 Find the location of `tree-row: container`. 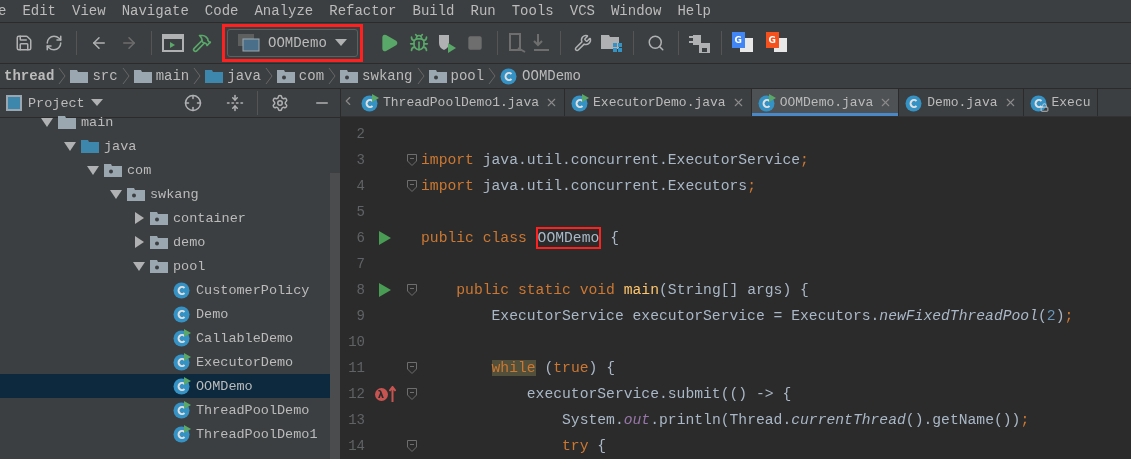

tree-row: container is located at coordinates (165, 218).